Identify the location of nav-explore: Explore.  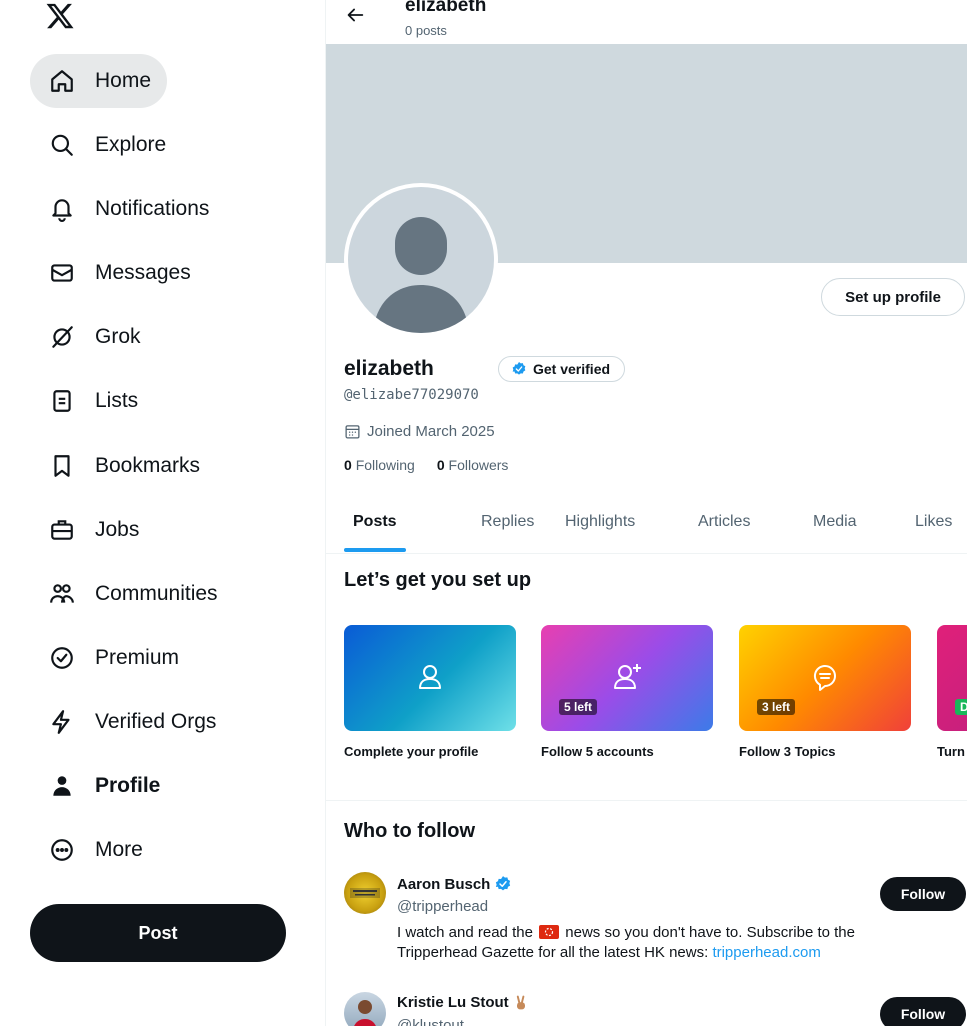
(106, 145).